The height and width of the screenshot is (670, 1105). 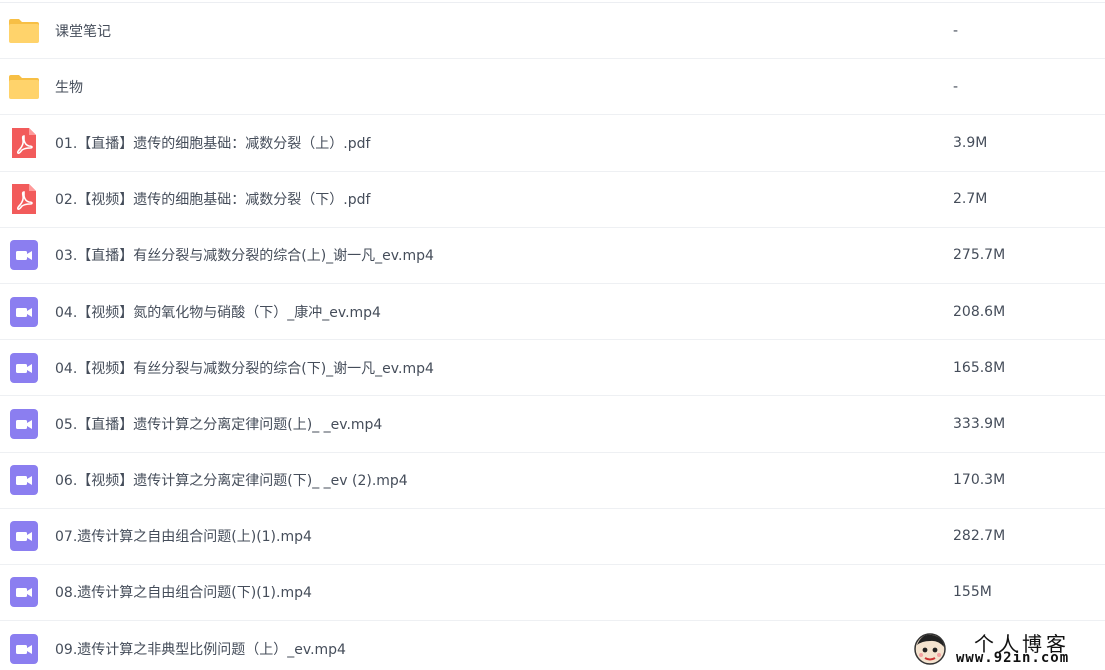 What do you see at coordinates (200, 645) in the screenshot?
I see `file-name: 09.遗传计算之非典型比例问题（上）_ev.mp4` at bounding box center [200, 645].